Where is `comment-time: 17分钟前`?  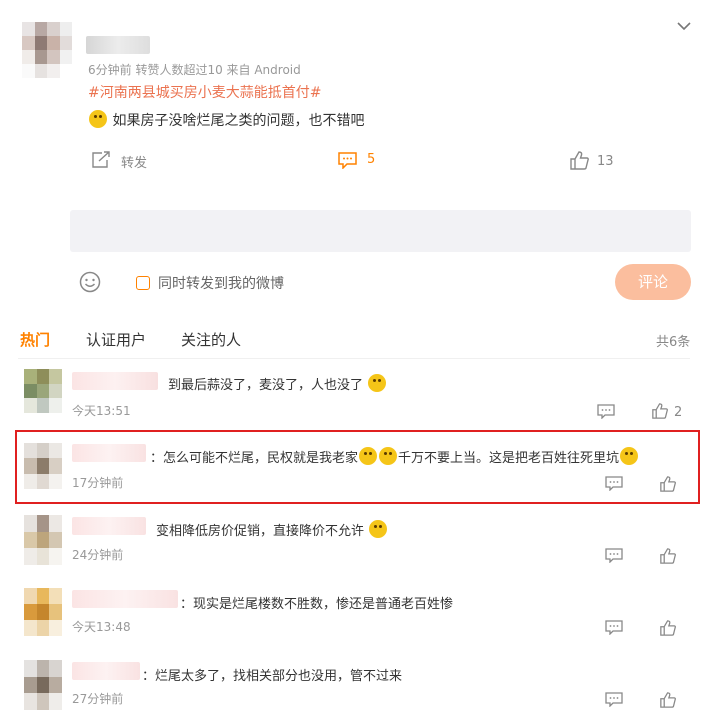
comment-time: 17分钟前 is located at coordinates (98, 483).